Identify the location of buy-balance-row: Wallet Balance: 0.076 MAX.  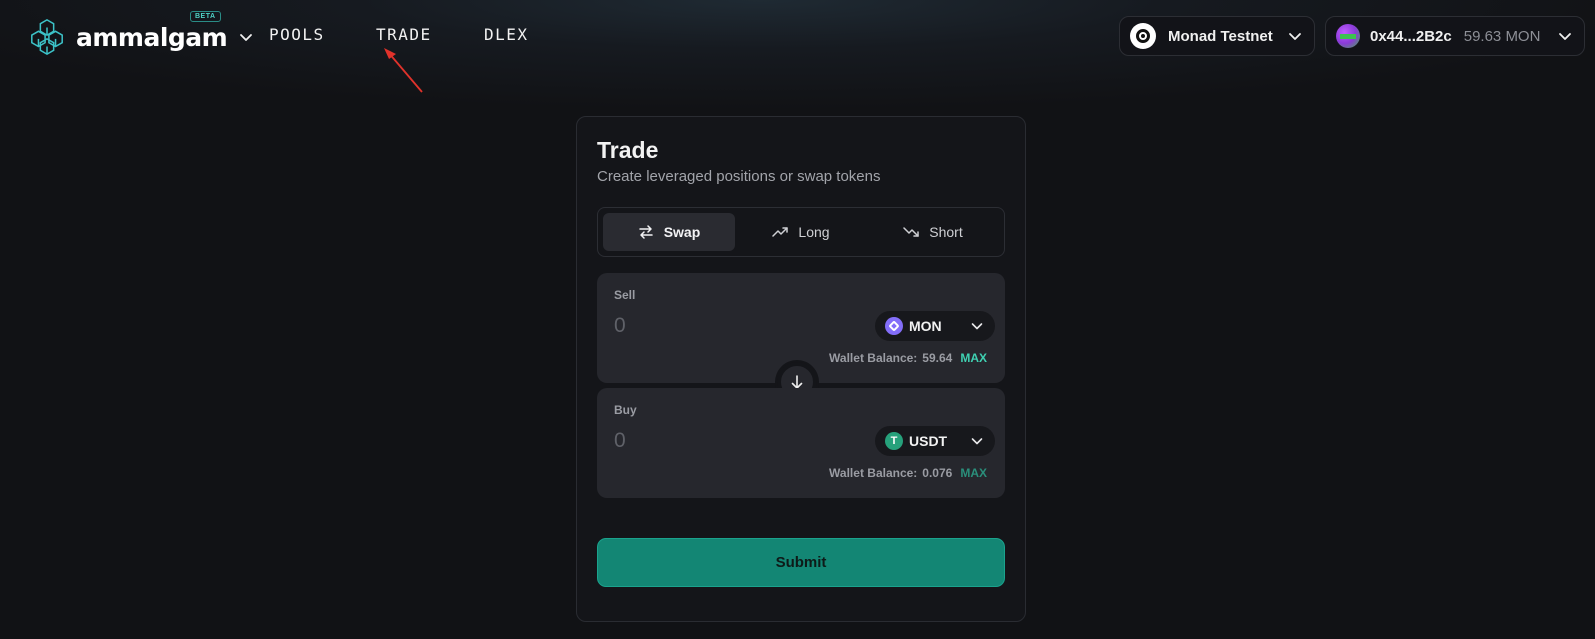
(908, 473).